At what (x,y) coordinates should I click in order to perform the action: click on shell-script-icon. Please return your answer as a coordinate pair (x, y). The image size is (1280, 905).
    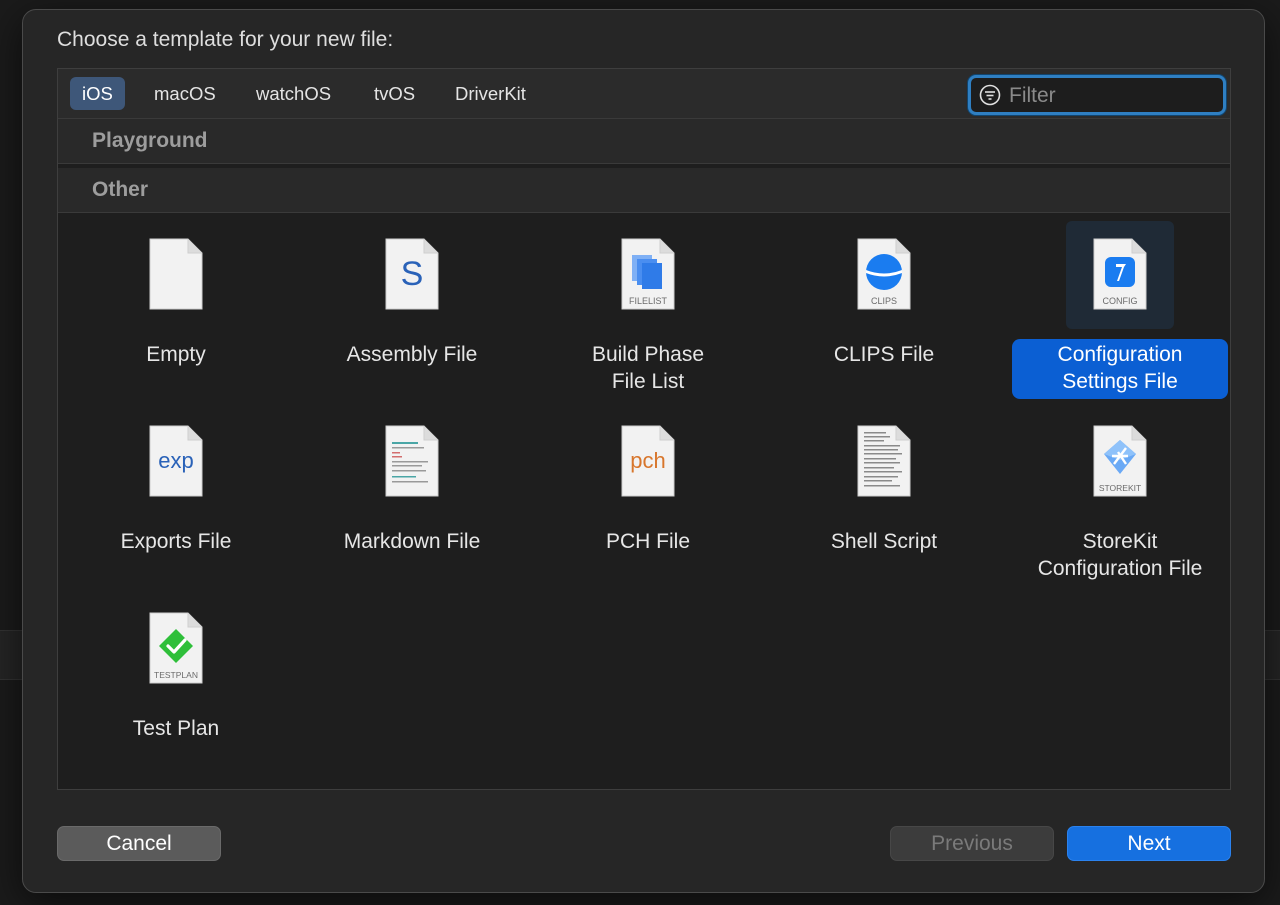
    Looking at the image, I should click on (884, 461).